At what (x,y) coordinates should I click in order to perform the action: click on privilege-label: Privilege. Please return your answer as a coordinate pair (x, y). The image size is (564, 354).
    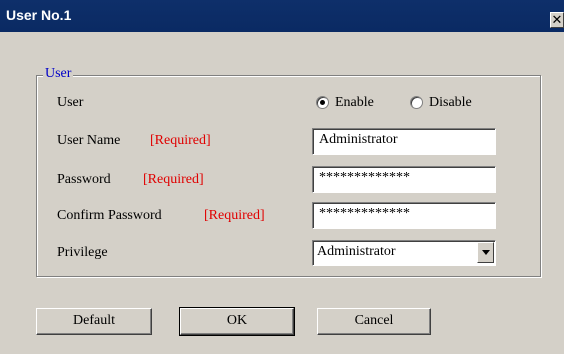
    Looking at the image, I should click on (82, 252).